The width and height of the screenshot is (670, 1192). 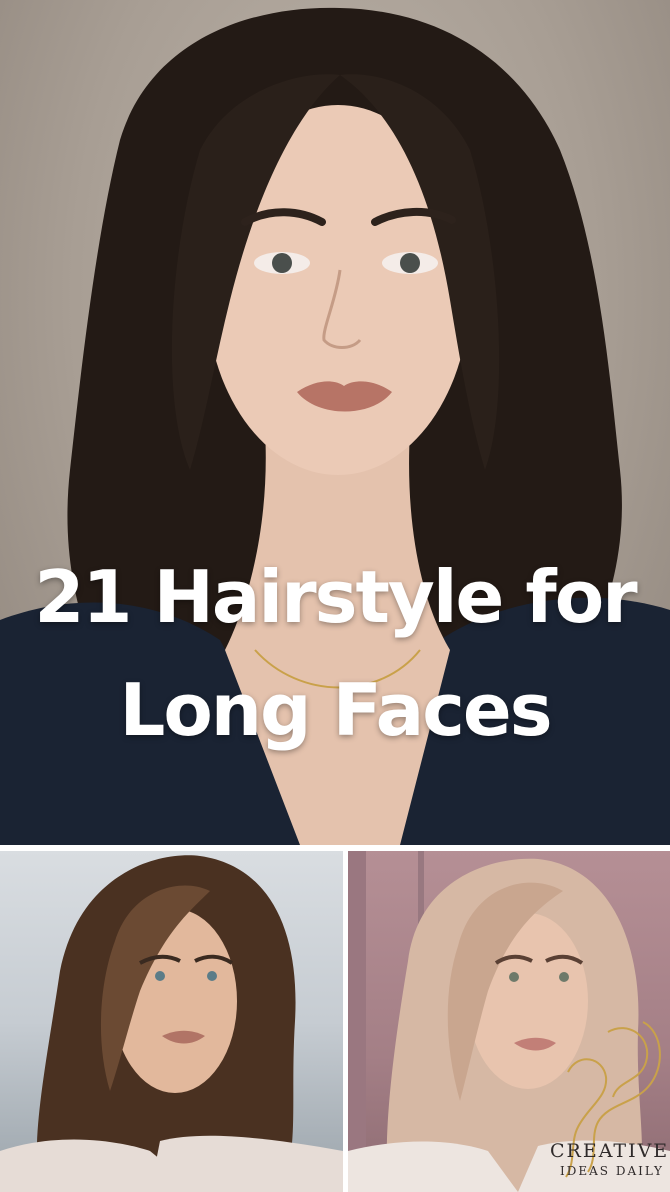 I want to click on thumbnail-brunette-illustration, so click(x=171, y=1023).